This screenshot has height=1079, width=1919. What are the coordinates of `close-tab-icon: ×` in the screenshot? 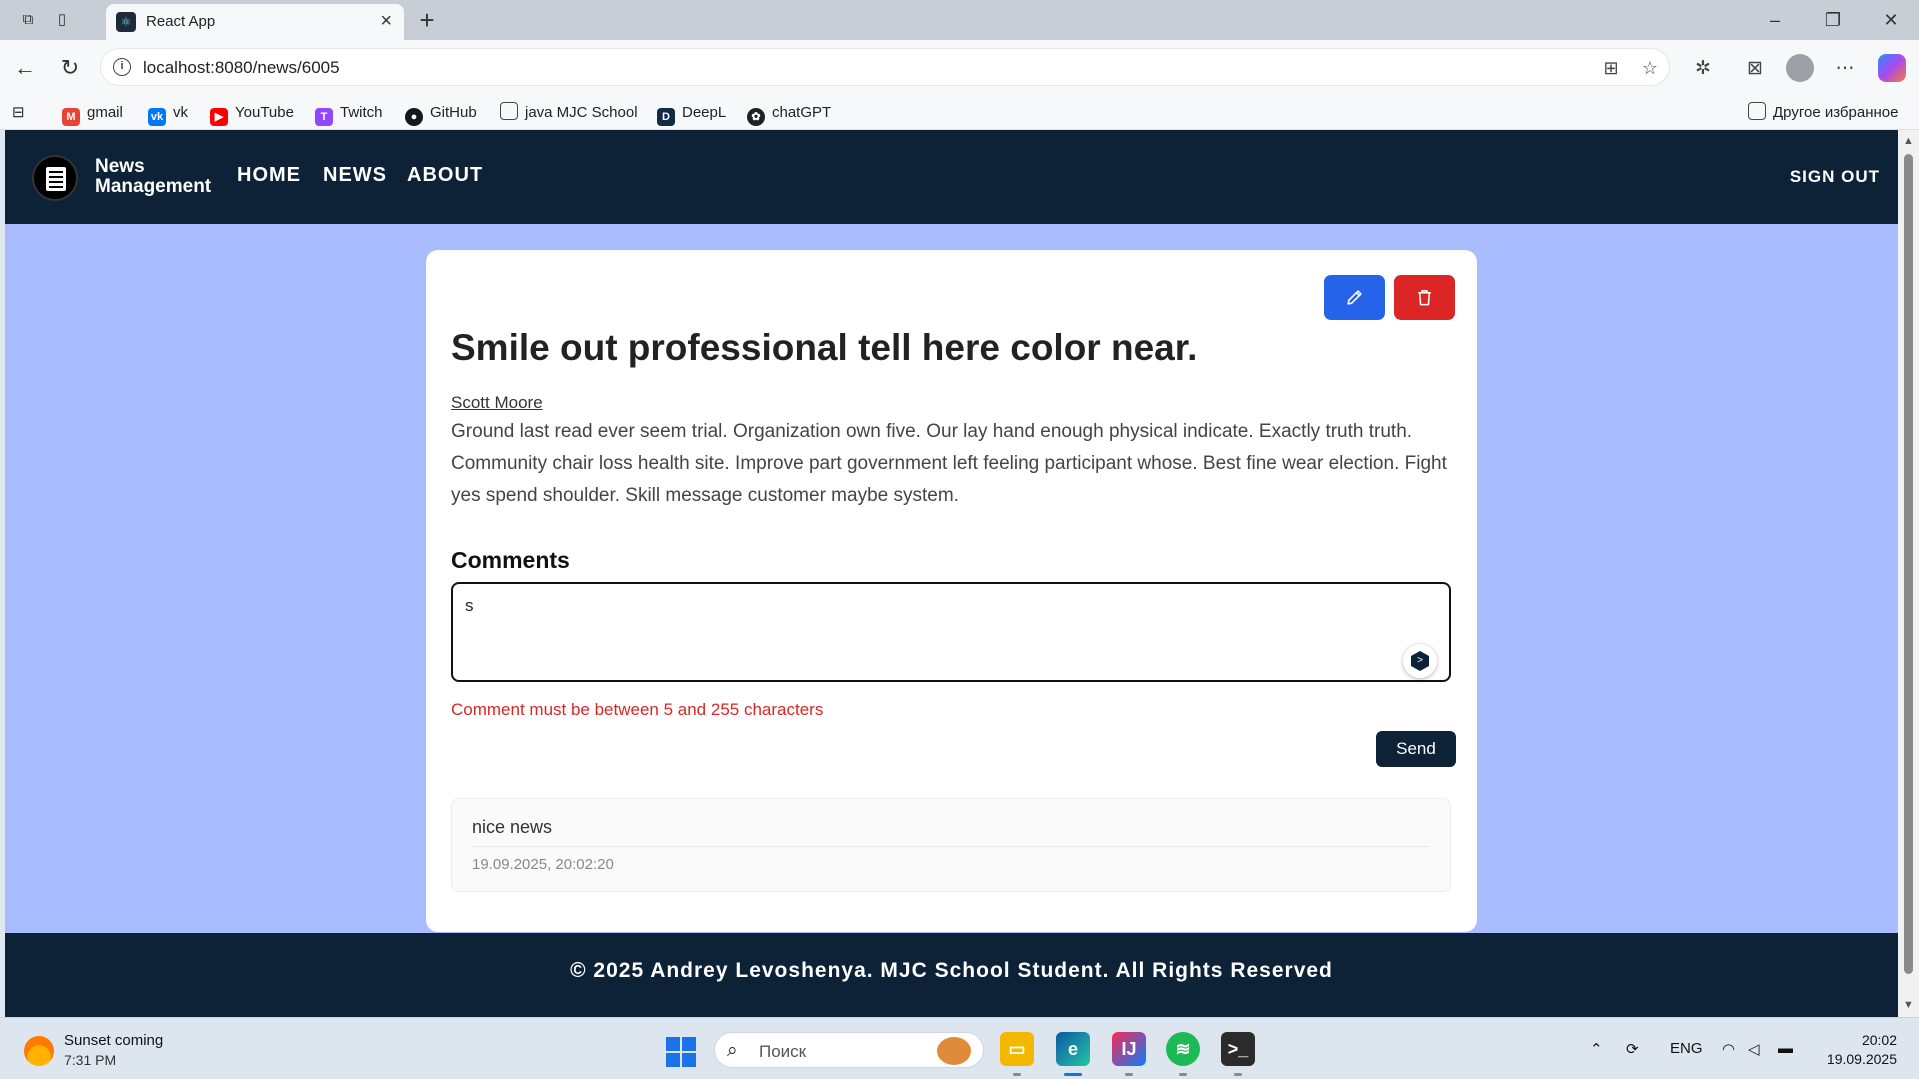 It's located at (386, 21).